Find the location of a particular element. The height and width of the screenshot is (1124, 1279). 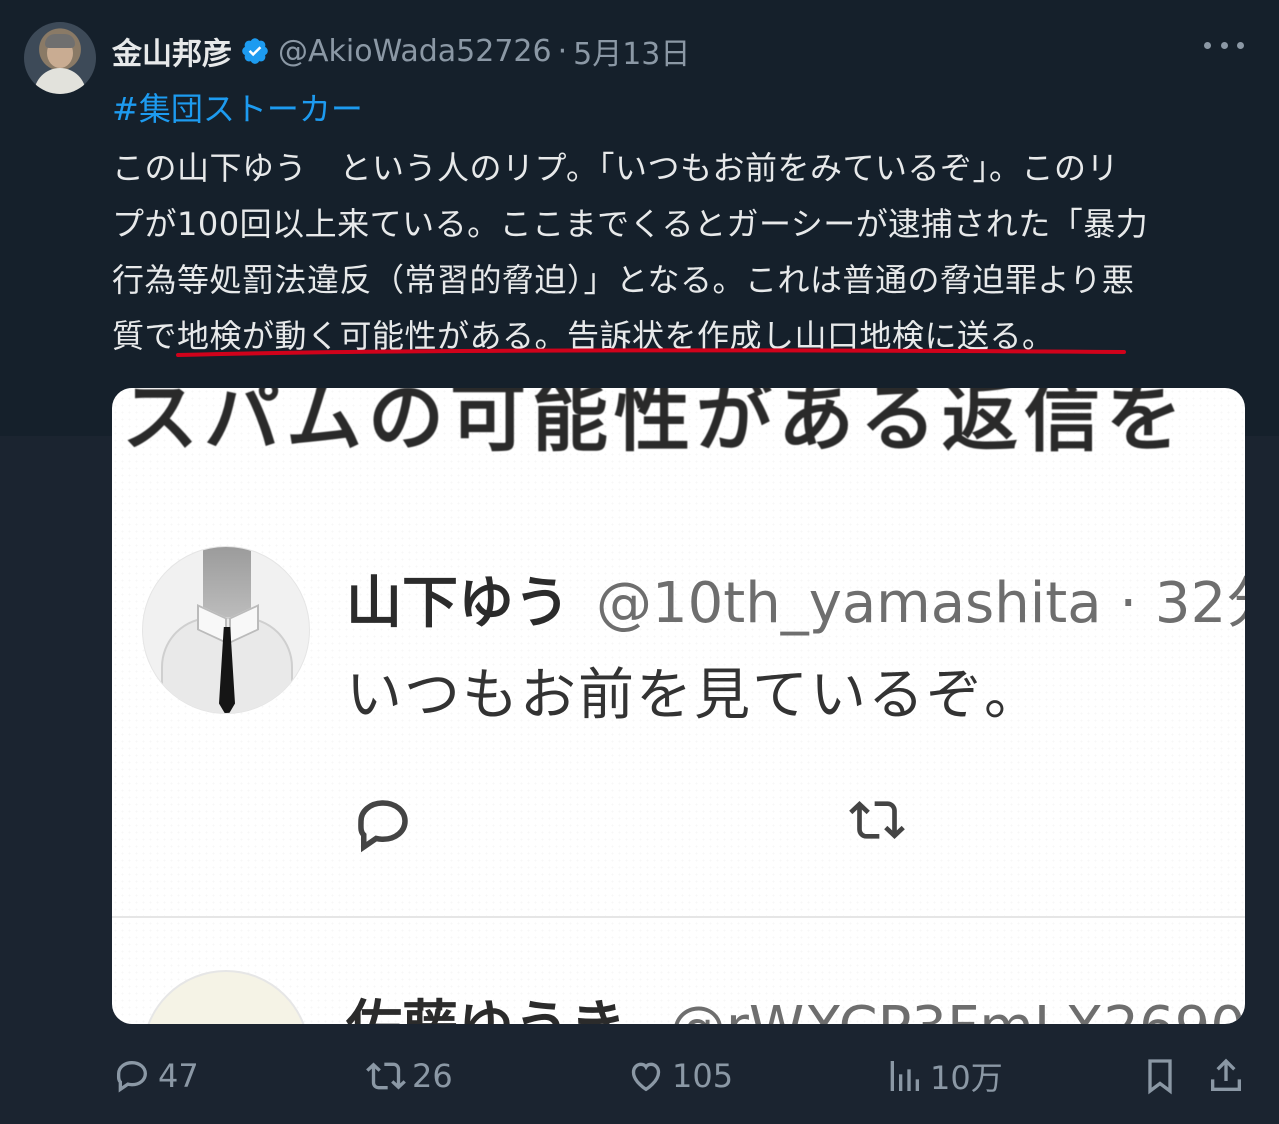

tweet-date: 5月13日 is located at coordinates (631, 51).